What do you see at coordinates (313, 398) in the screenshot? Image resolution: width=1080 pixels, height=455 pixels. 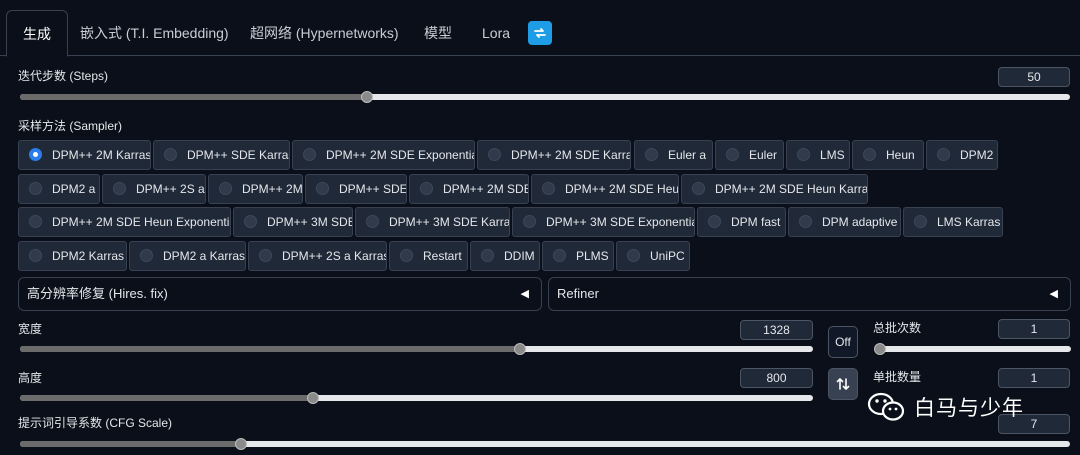 I see `height-slider-handle` at bounding box center [313, 398].